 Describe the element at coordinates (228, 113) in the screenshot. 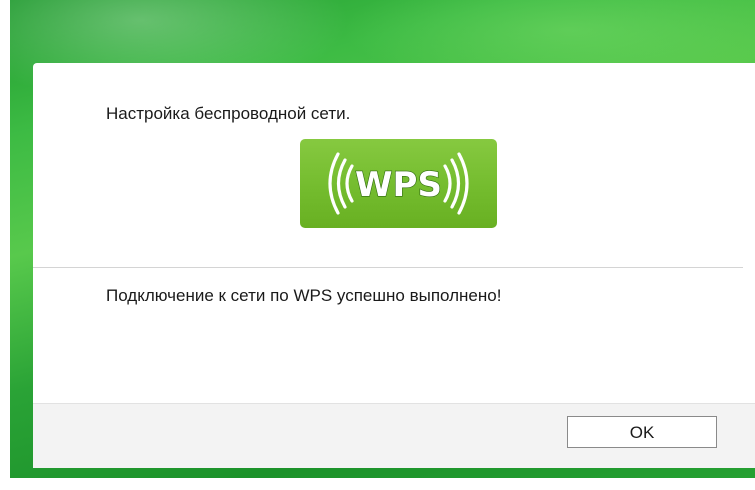

I see `dialog-heading: Настройка беспроводной сети.` at that location.